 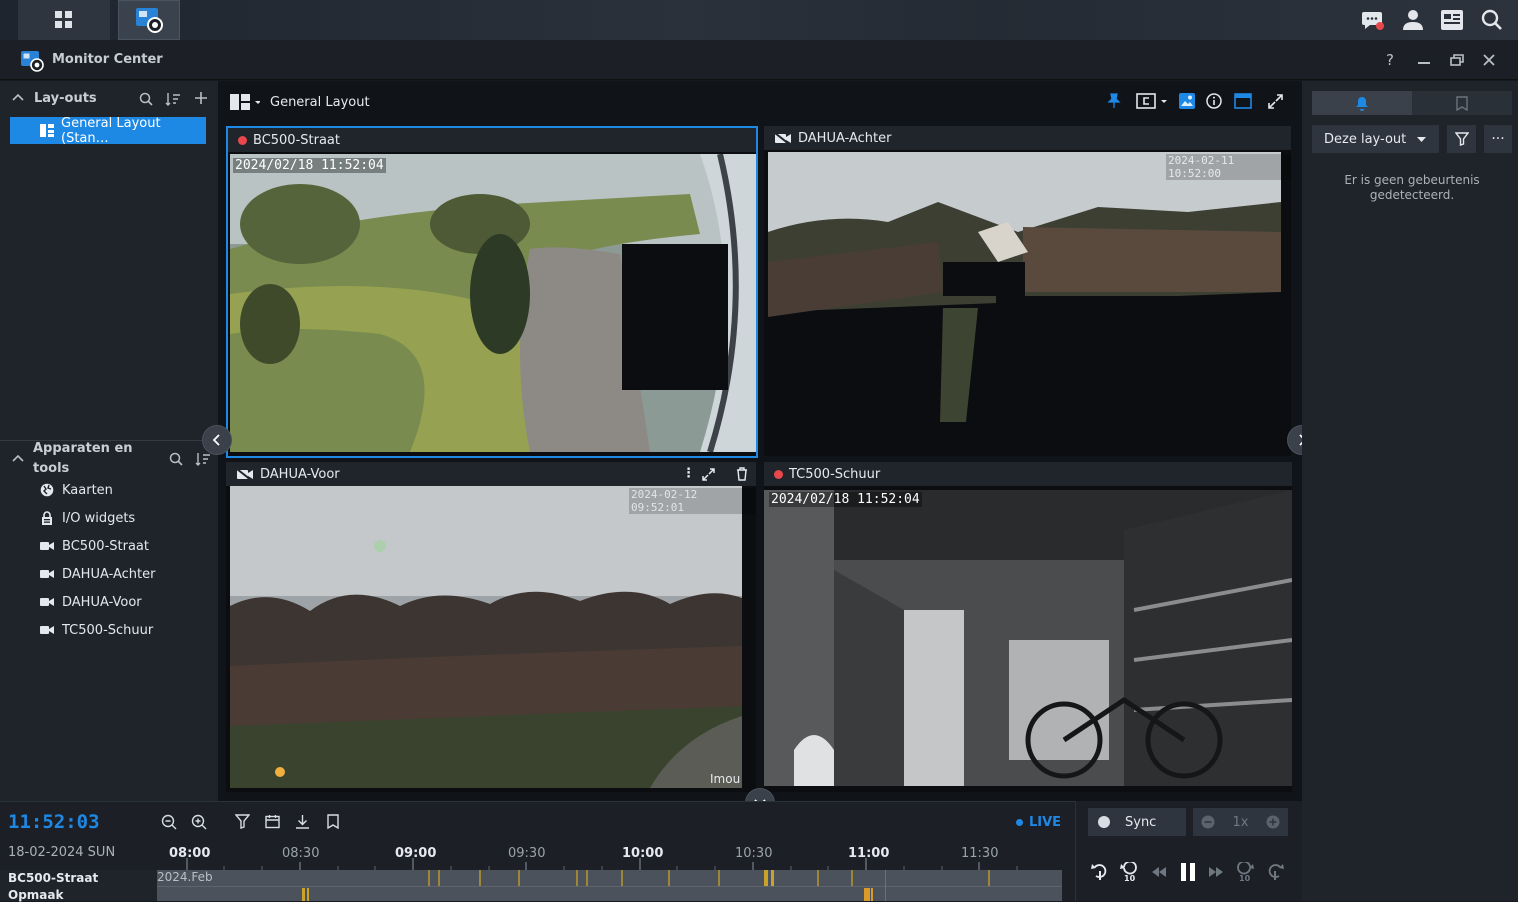 I want to click on user-button, so click(x=1413, y=20).